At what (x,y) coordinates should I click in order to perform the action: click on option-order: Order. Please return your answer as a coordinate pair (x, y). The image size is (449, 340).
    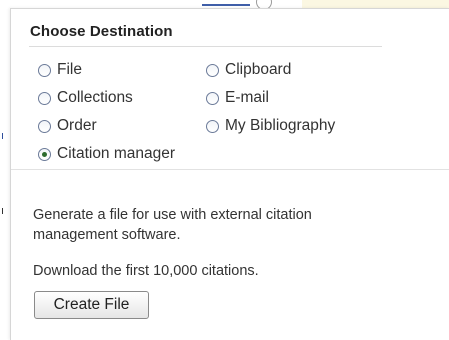
    Looking at the image, I should click on (67, 126).